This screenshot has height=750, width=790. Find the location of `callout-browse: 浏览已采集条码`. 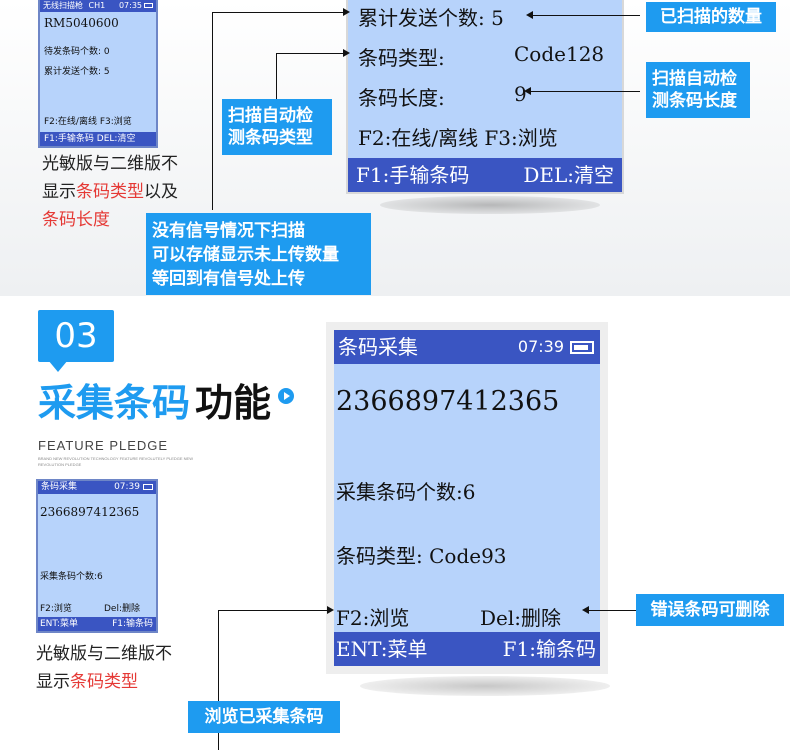

callout-browse: 浏览已采集条码 is located at coordinates (264, 717).